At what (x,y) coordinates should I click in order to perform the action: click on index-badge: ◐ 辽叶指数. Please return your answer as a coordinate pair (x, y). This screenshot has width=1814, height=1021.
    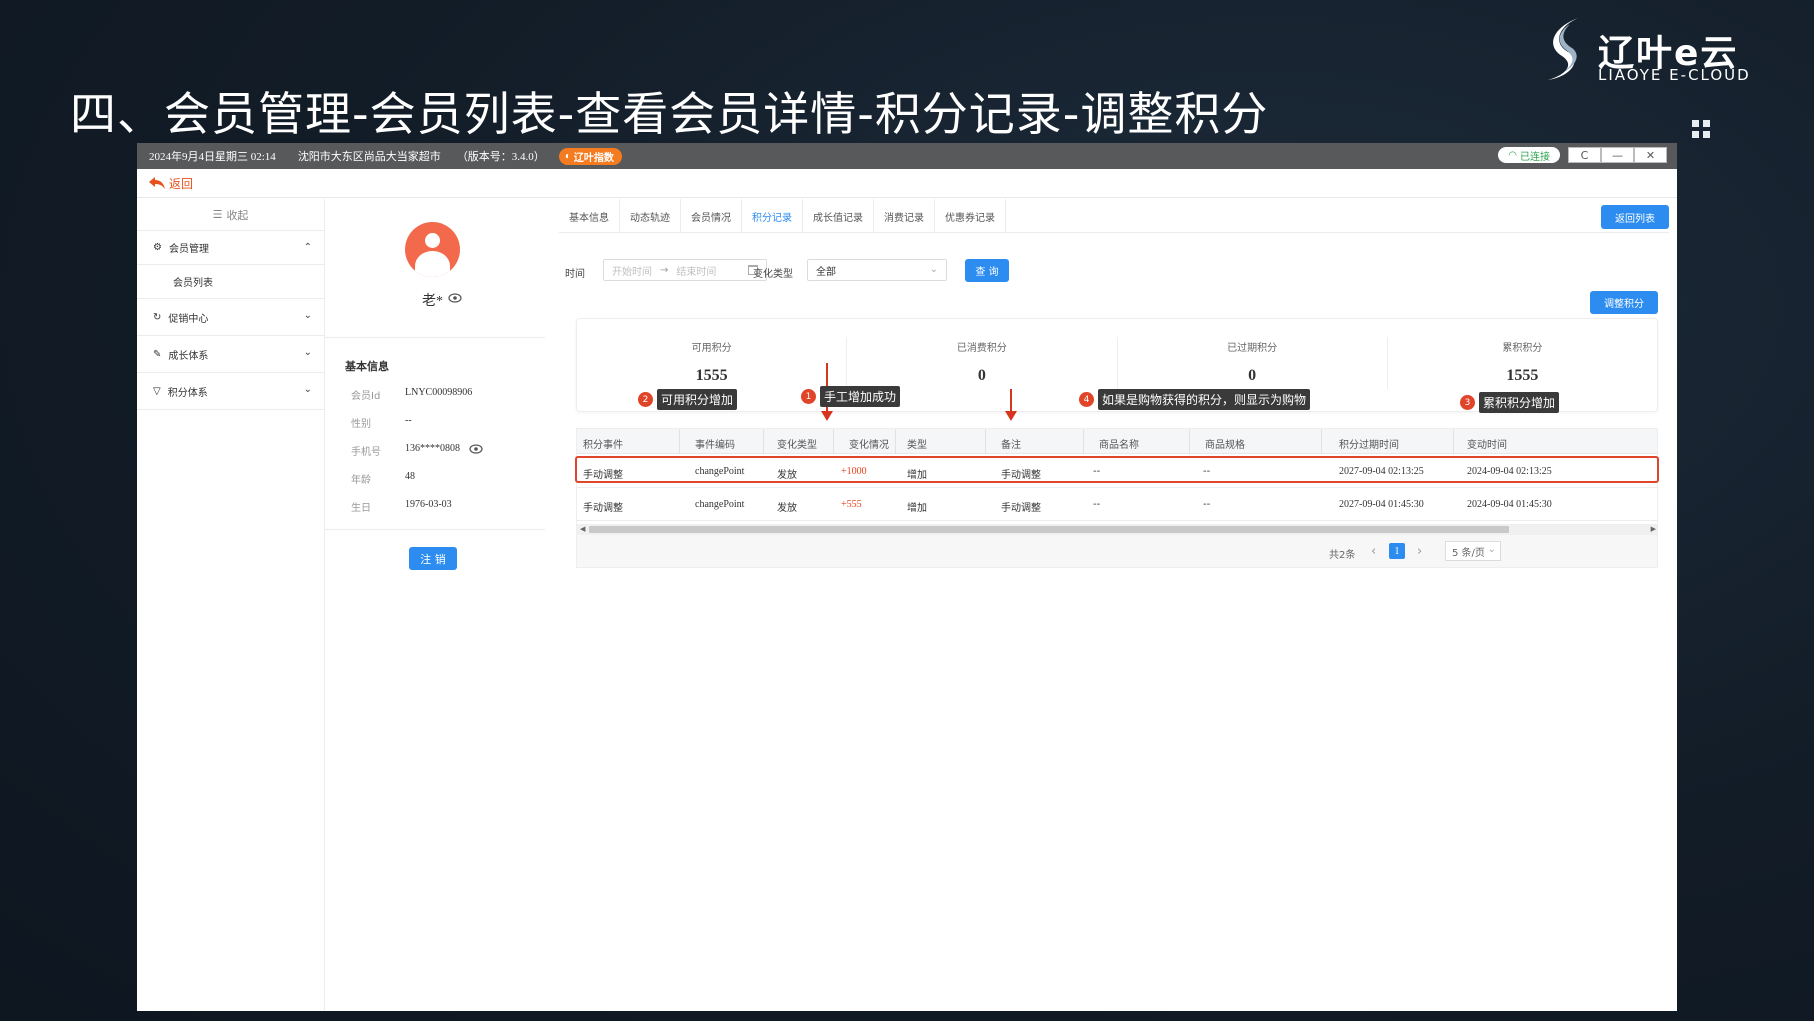
    Looking at the image, I should click on (590, 156).